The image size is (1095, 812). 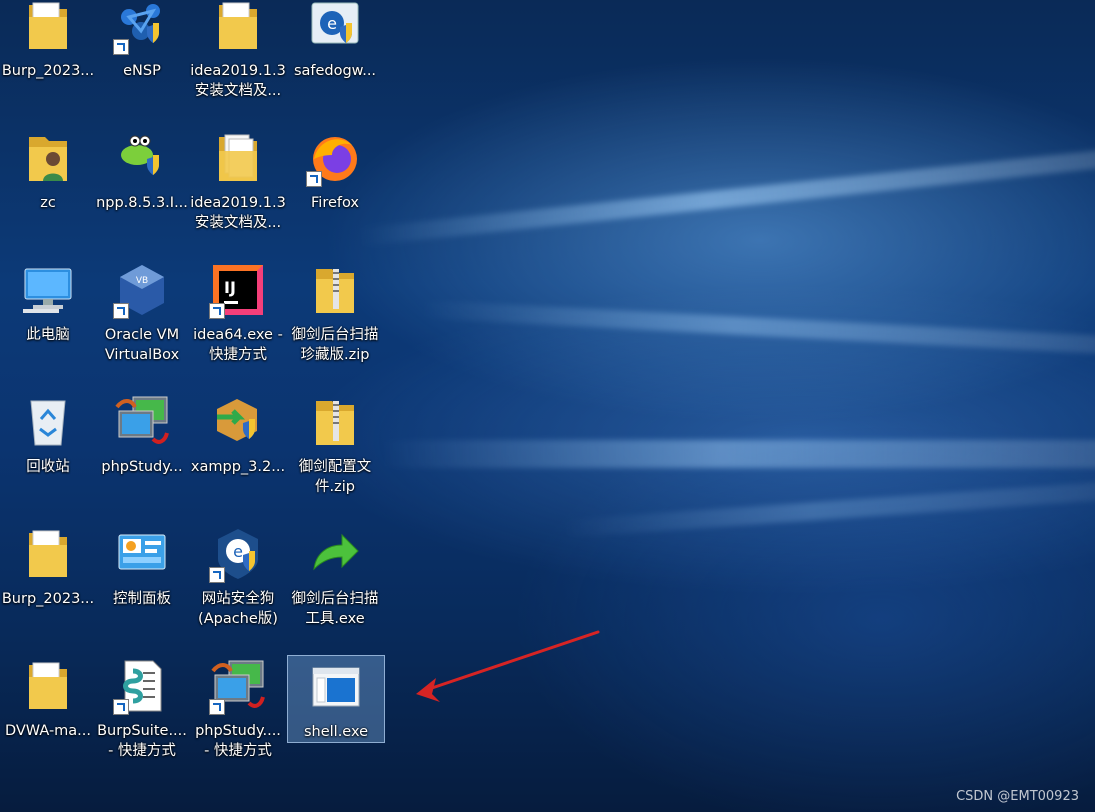 I want to click on annotation-arrow-line, so click(x=512, y=661).